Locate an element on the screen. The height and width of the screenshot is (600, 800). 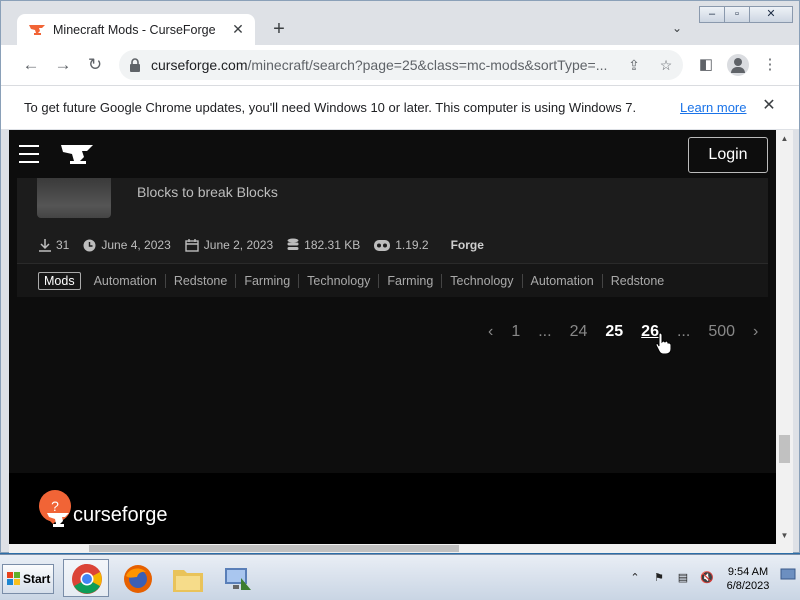
stat-size: 182.31 KB is located at coordinates (323, 245).